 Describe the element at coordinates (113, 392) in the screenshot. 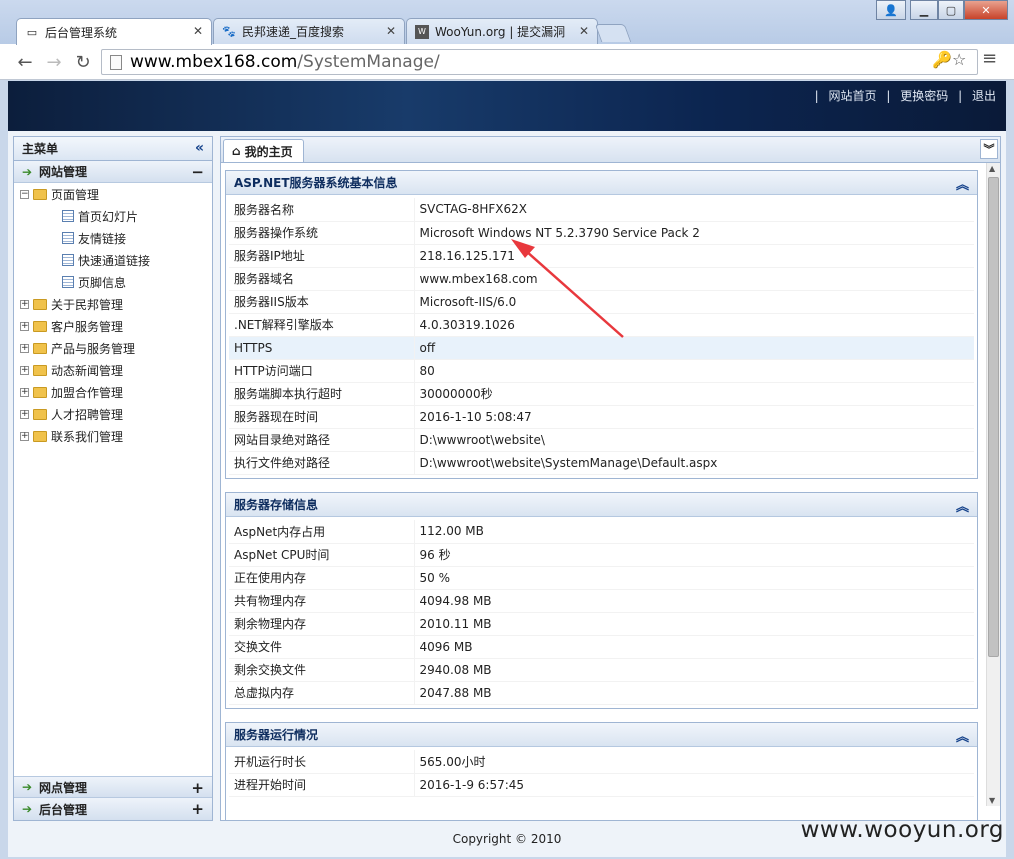

I see `tree-node: + 加盟合作管理` at that location.